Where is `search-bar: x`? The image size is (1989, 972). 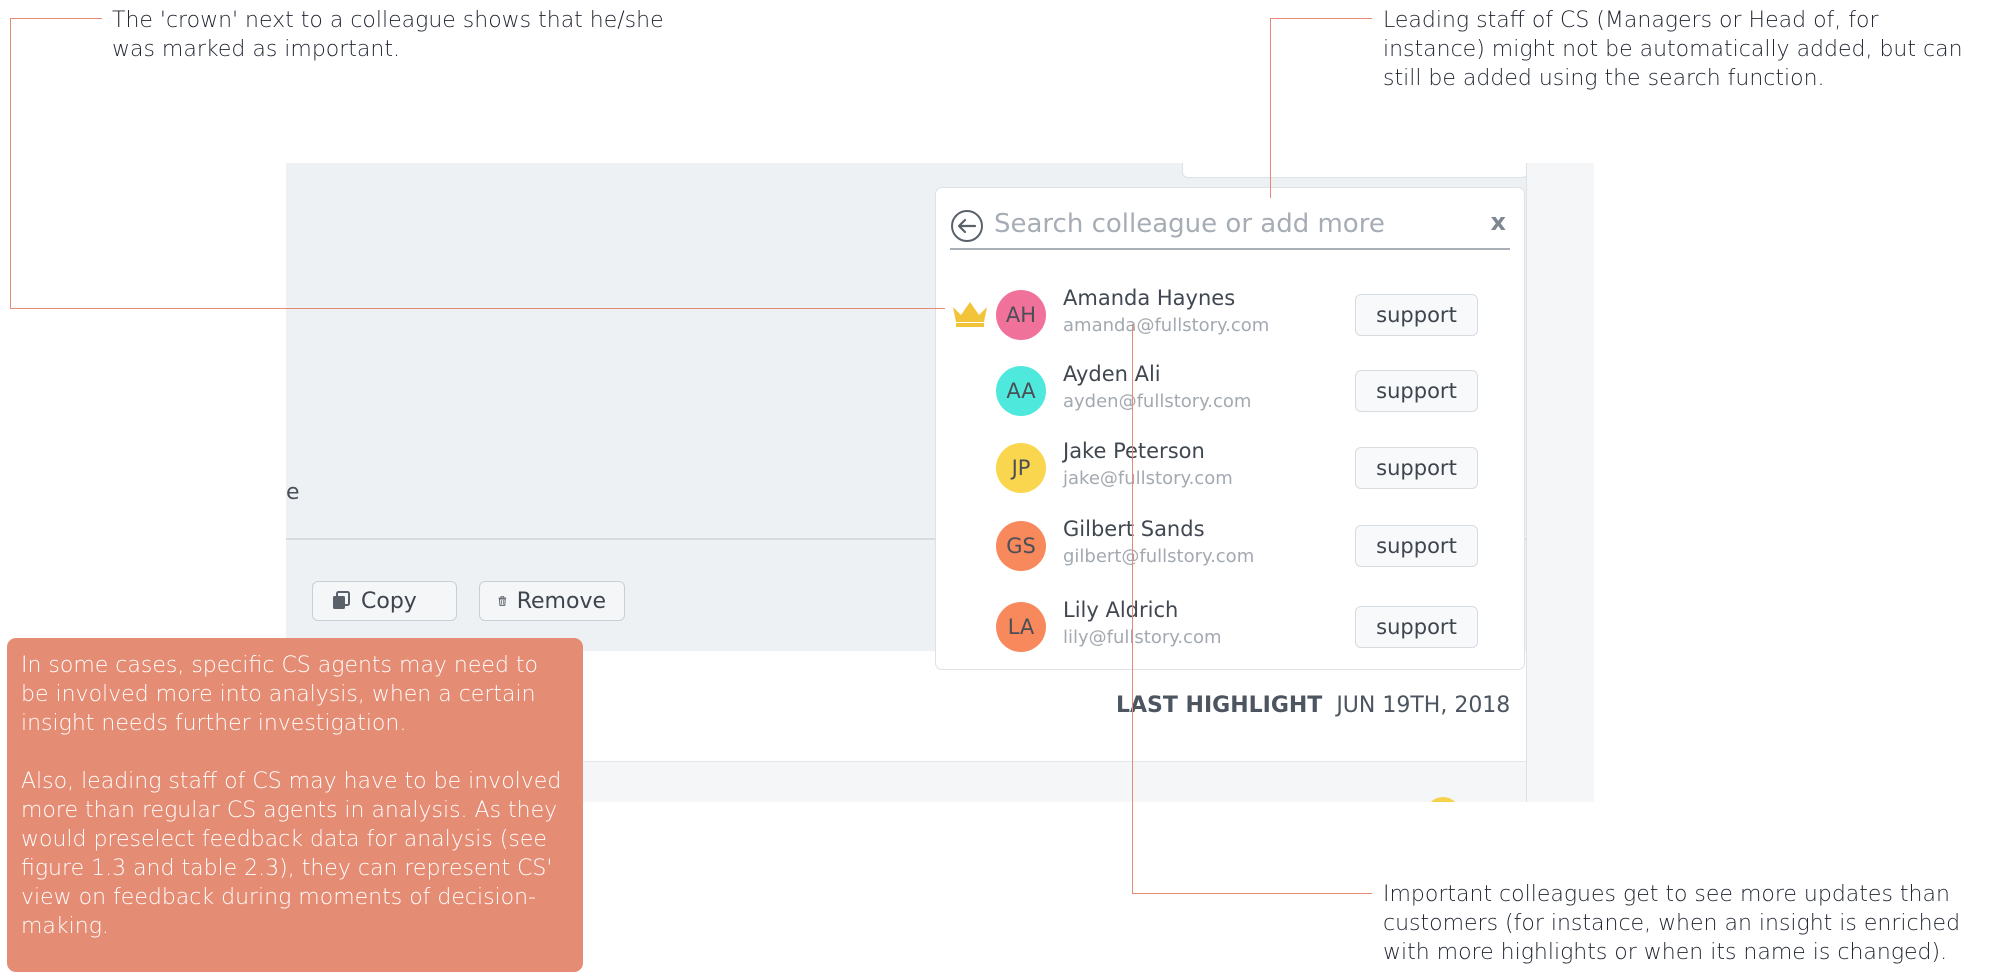
search-bar: x is located at coordinates (1230, 227).